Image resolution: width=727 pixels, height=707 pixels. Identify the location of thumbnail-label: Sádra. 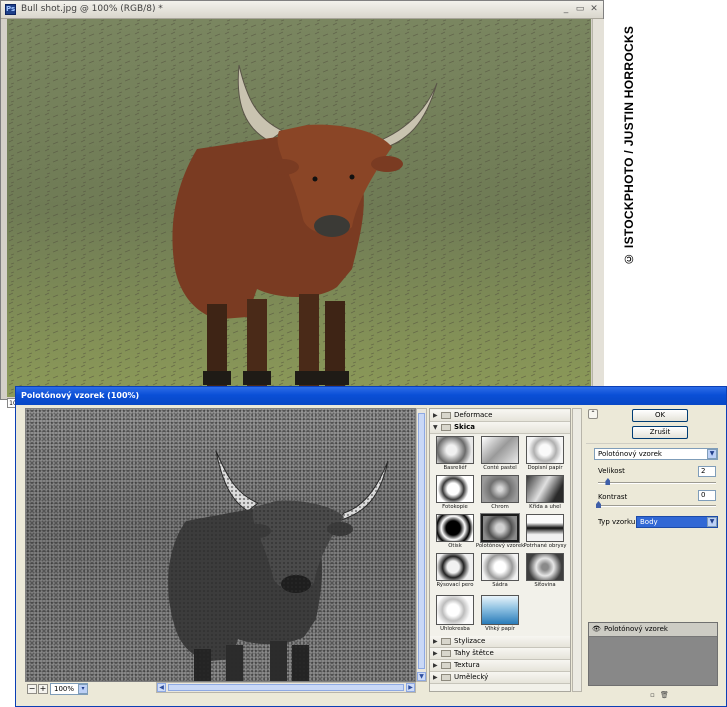
(500, 585).